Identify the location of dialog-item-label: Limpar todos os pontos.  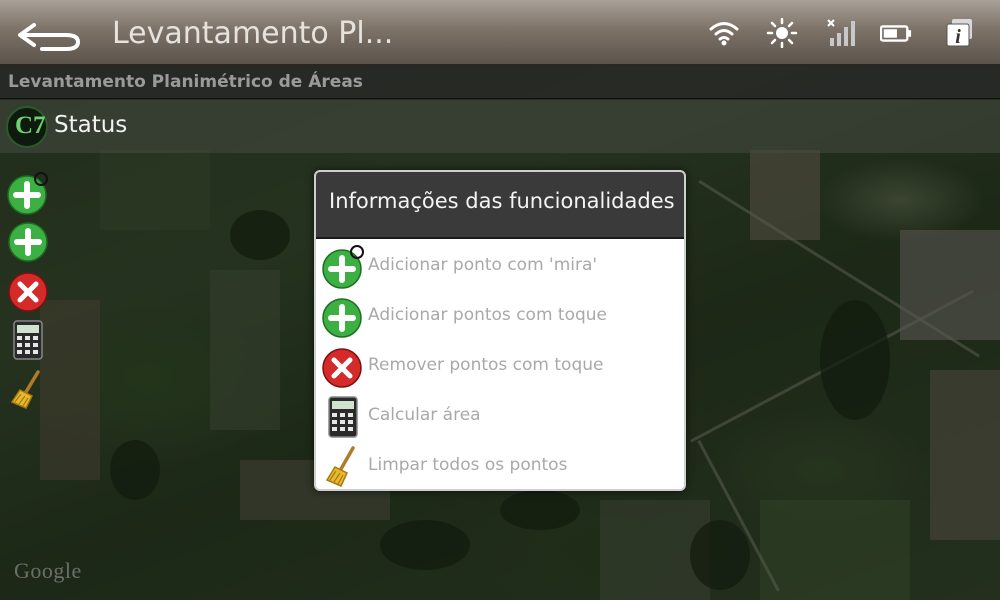
(468, 465).